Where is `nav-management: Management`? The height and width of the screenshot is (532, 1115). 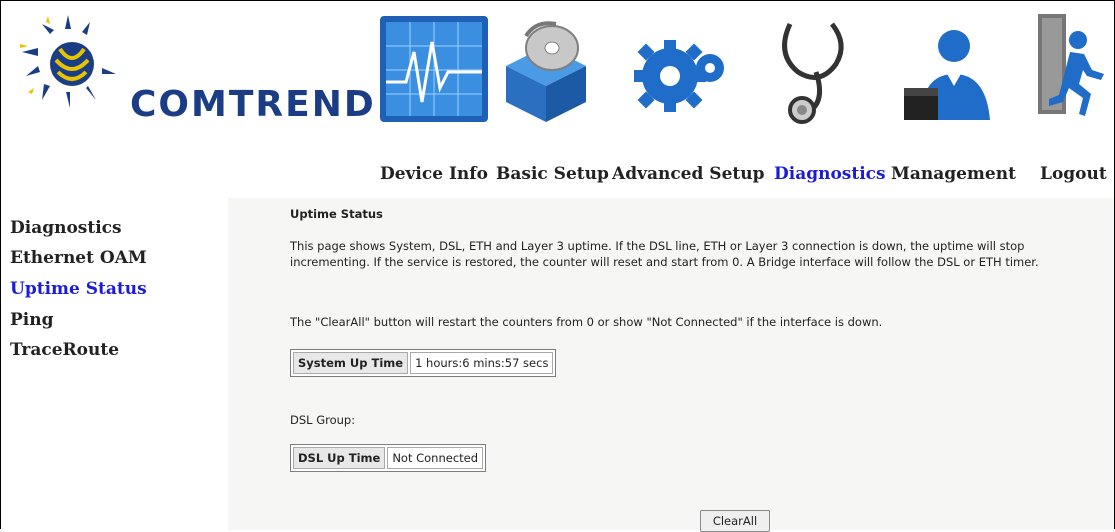
nav-management: Management is located at coordinates (953, 174).